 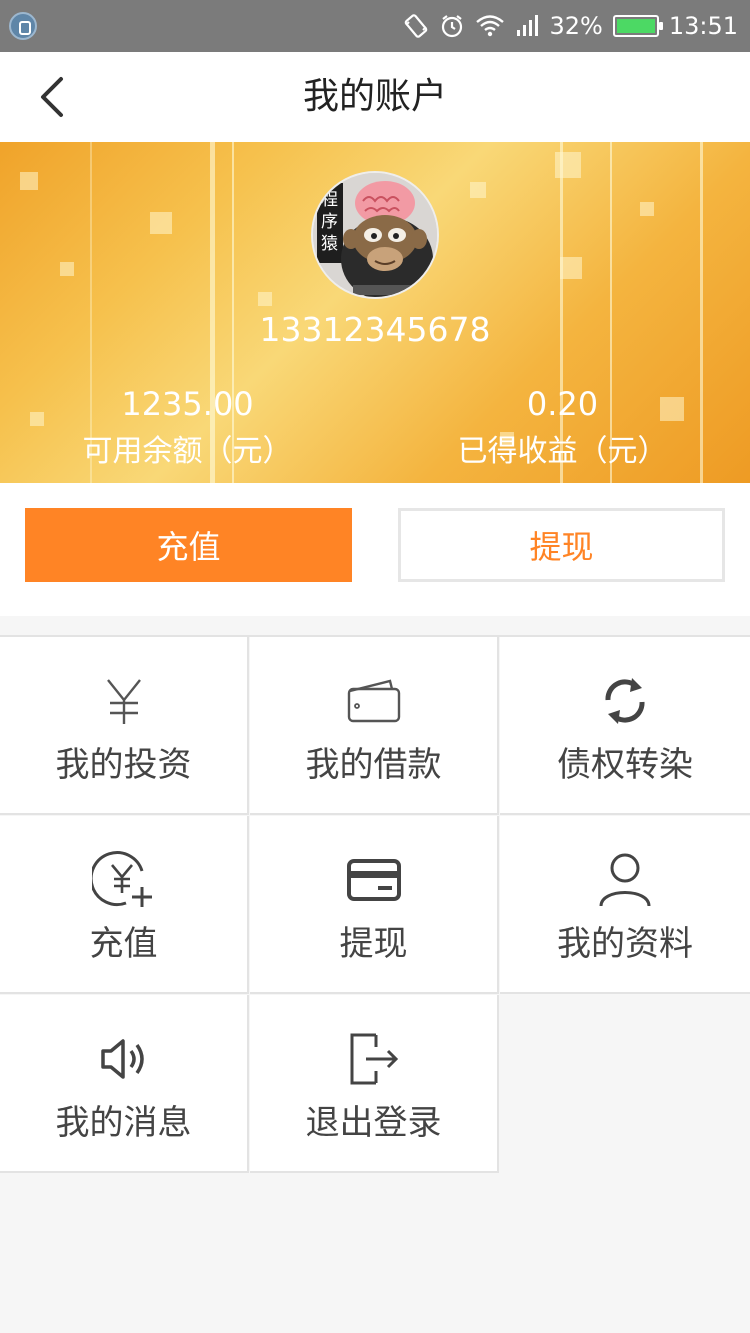 I want to click on menu-item-label: 提现, so click(x=373, y=944).